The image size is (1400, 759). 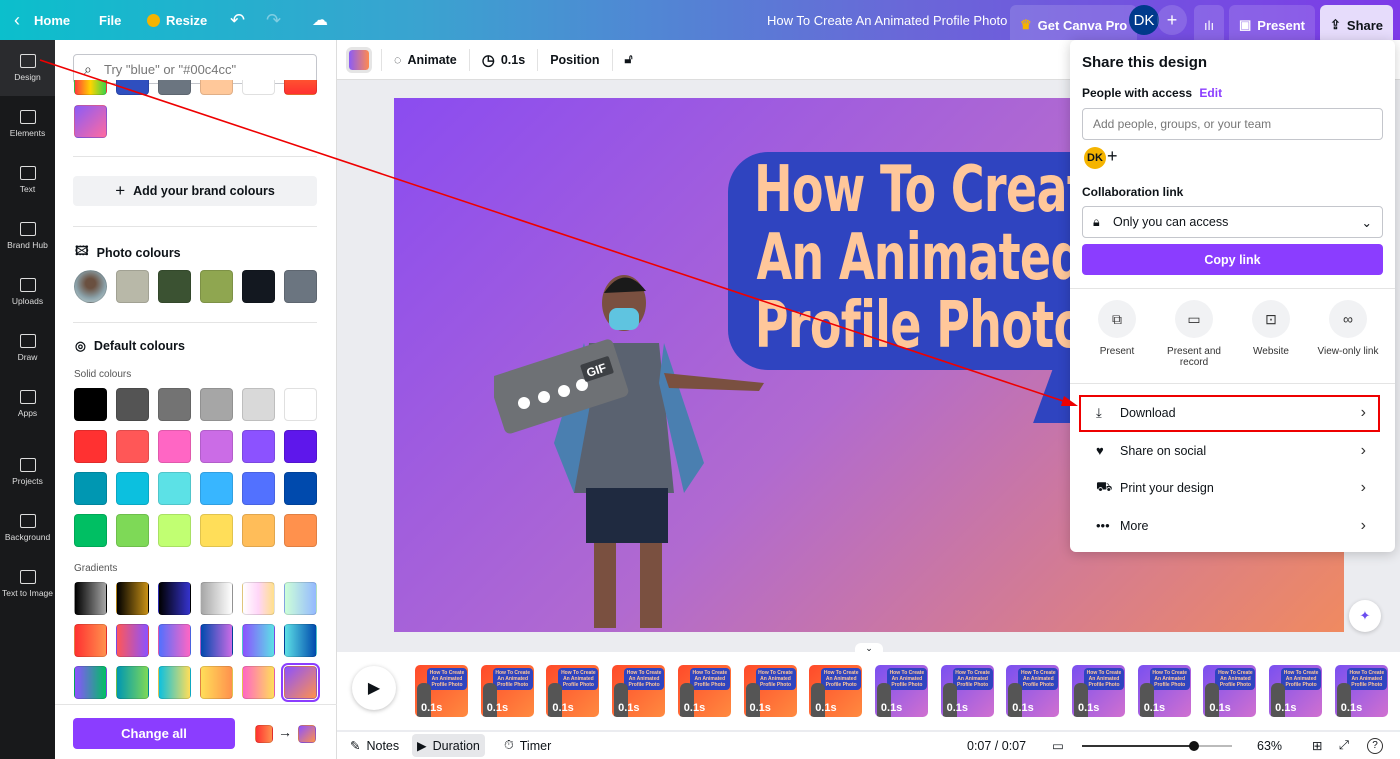 I want to click on copy-link-button: Copy link, so click(x=1232, y=259).